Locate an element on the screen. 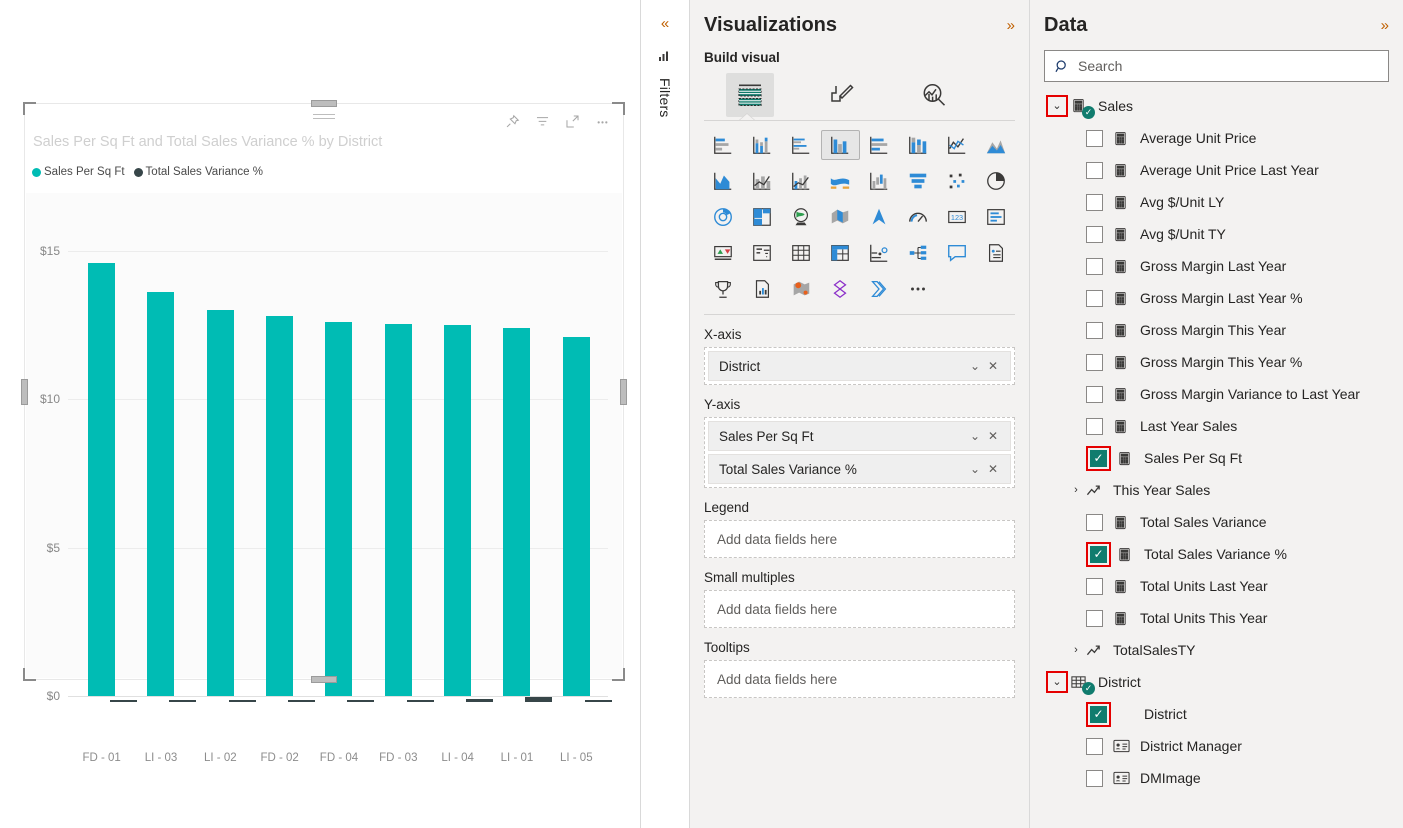 This screenshot has height=828, width=1403. gauge-icon is located at coordinates (917, 217).